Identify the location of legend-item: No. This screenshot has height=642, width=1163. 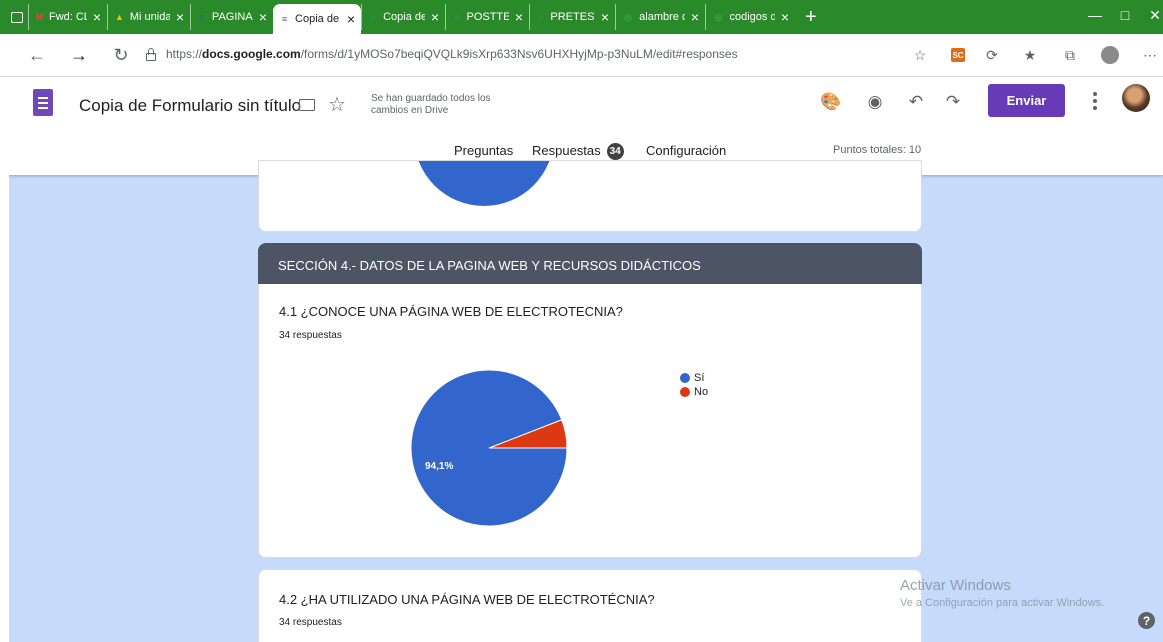
(694, 392).